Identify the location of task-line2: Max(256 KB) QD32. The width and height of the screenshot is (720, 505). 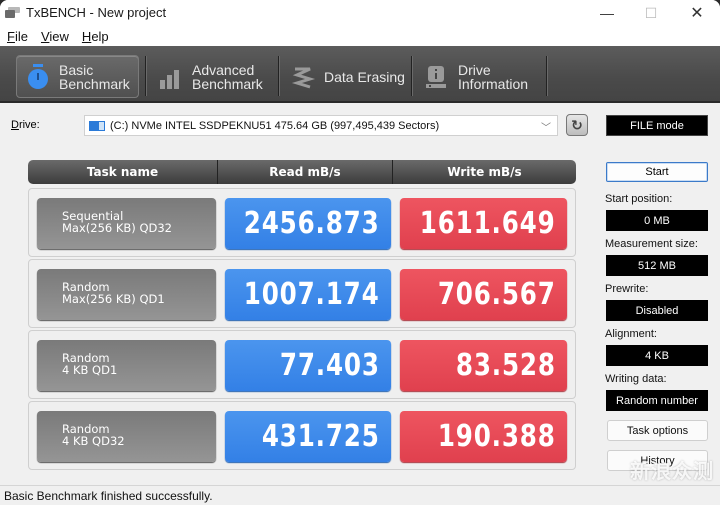
(117, 228).